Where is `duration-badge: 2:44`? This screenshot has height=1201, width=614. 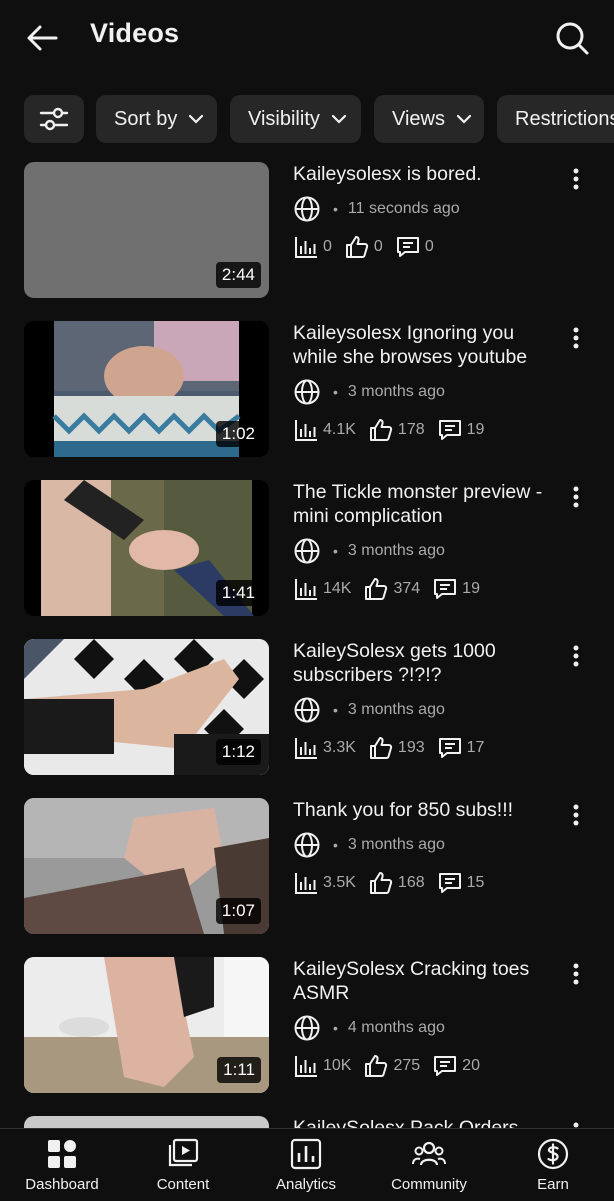 duration-badge: 2:44 is located at coordinates (238, 275).